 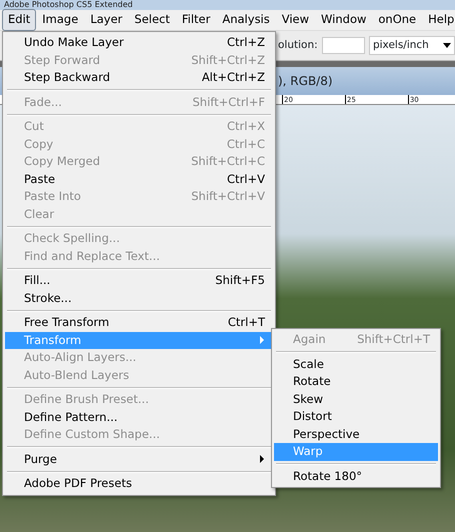 I want to click on menu-item: Perspective, so click(x=356, y=434).